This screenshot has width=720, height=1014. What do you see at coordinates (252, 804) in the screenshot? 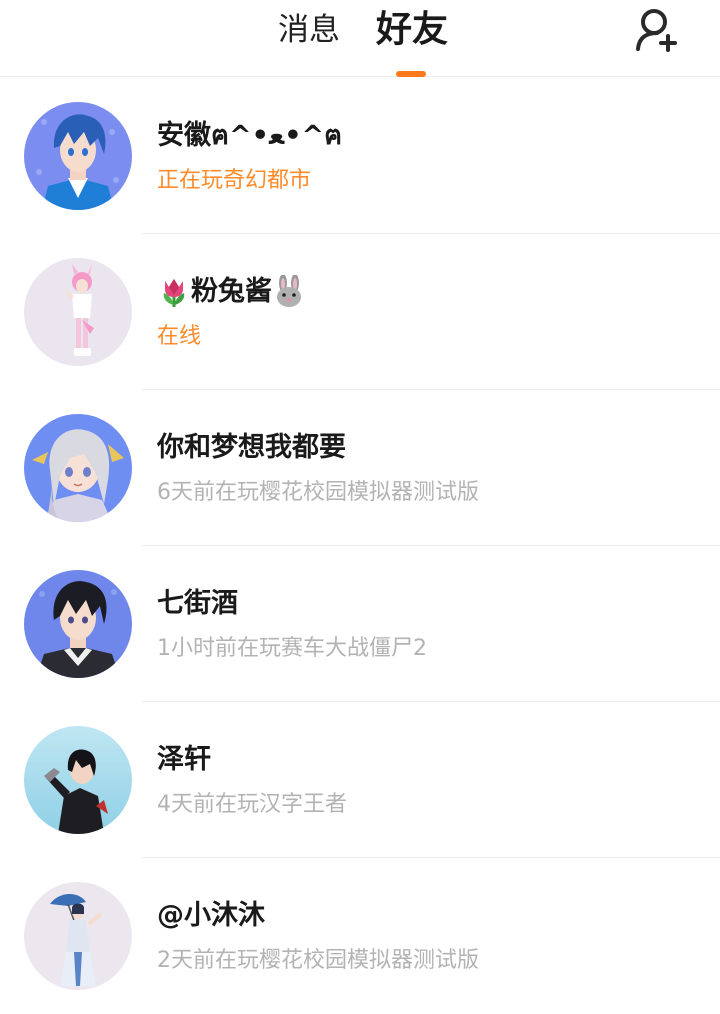
I see `friend-status: 4天前在玩汉字王者` at bounding box center [252, 804].